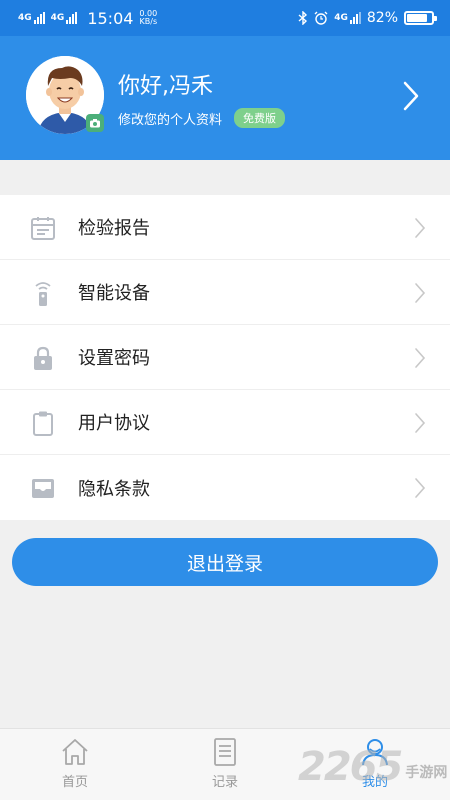 This screenshot has width=450, height=800. Describe the element at coordinates (303, 18) in the screenshot. I see `bluetooth-icon` at that location.